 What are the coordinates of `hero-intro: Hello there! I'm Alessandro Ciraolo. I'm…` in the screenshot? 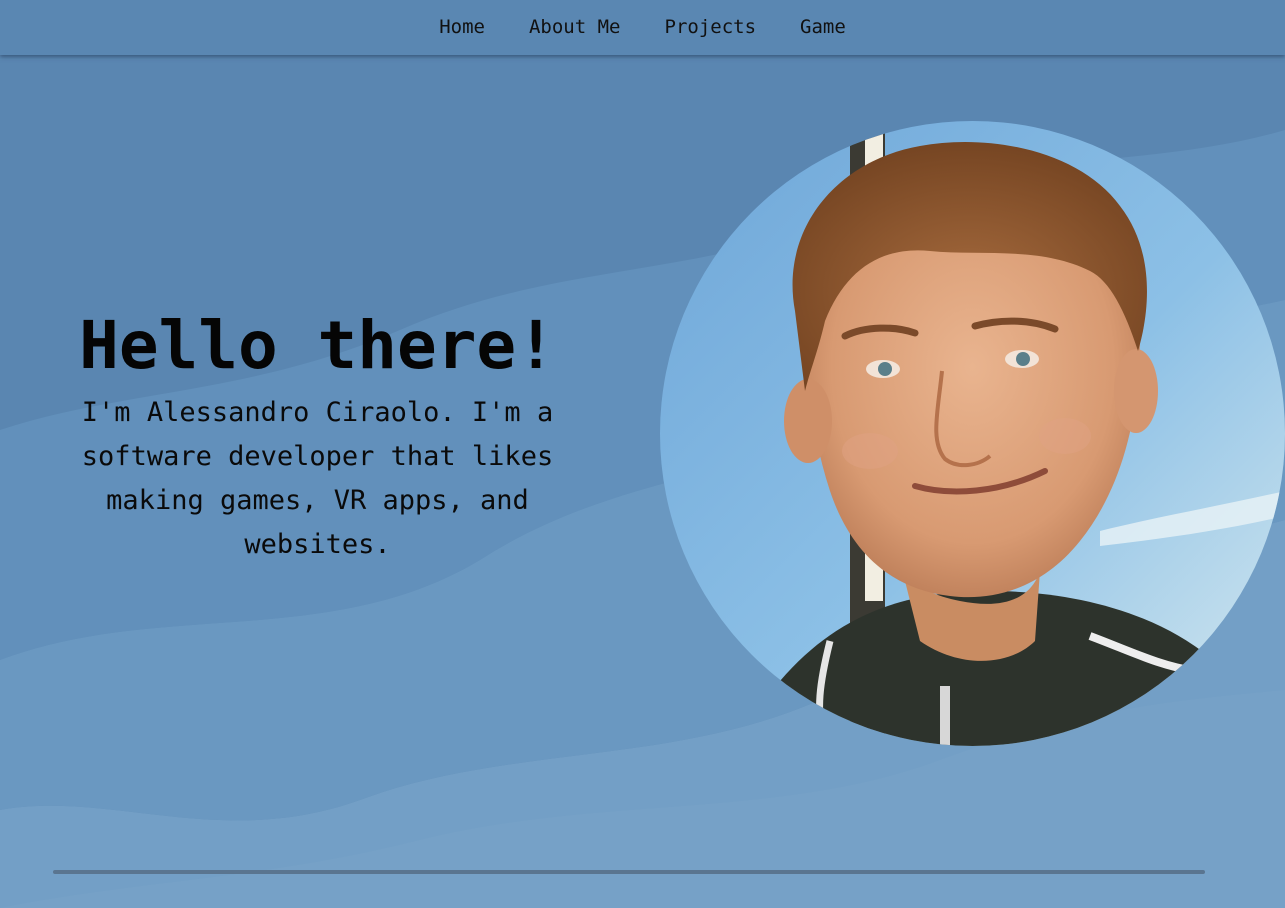 It's located at (317, 436).